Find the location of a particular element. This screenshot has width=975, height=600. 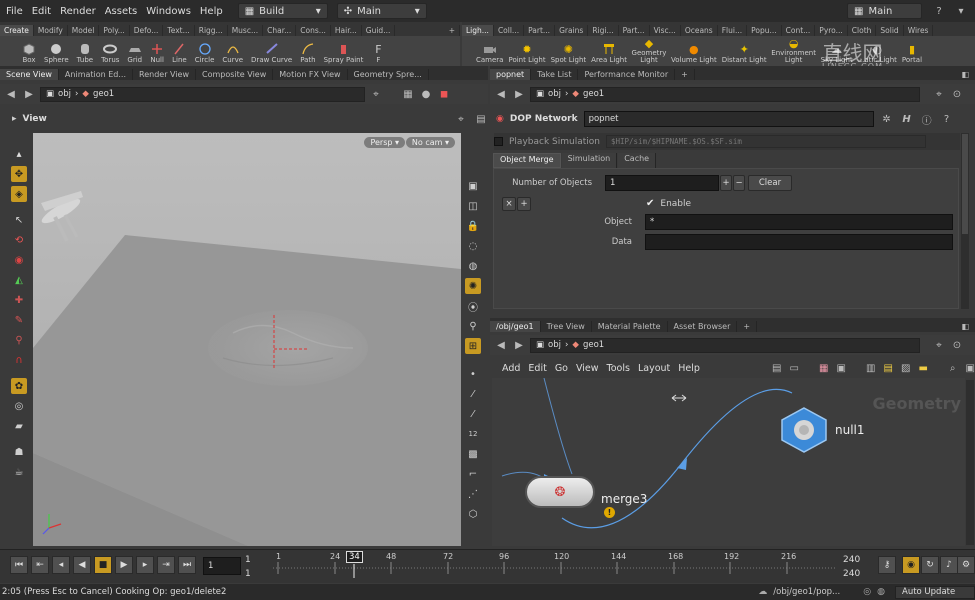

settings-icon: ▤ is located at coordinates (481, 119).